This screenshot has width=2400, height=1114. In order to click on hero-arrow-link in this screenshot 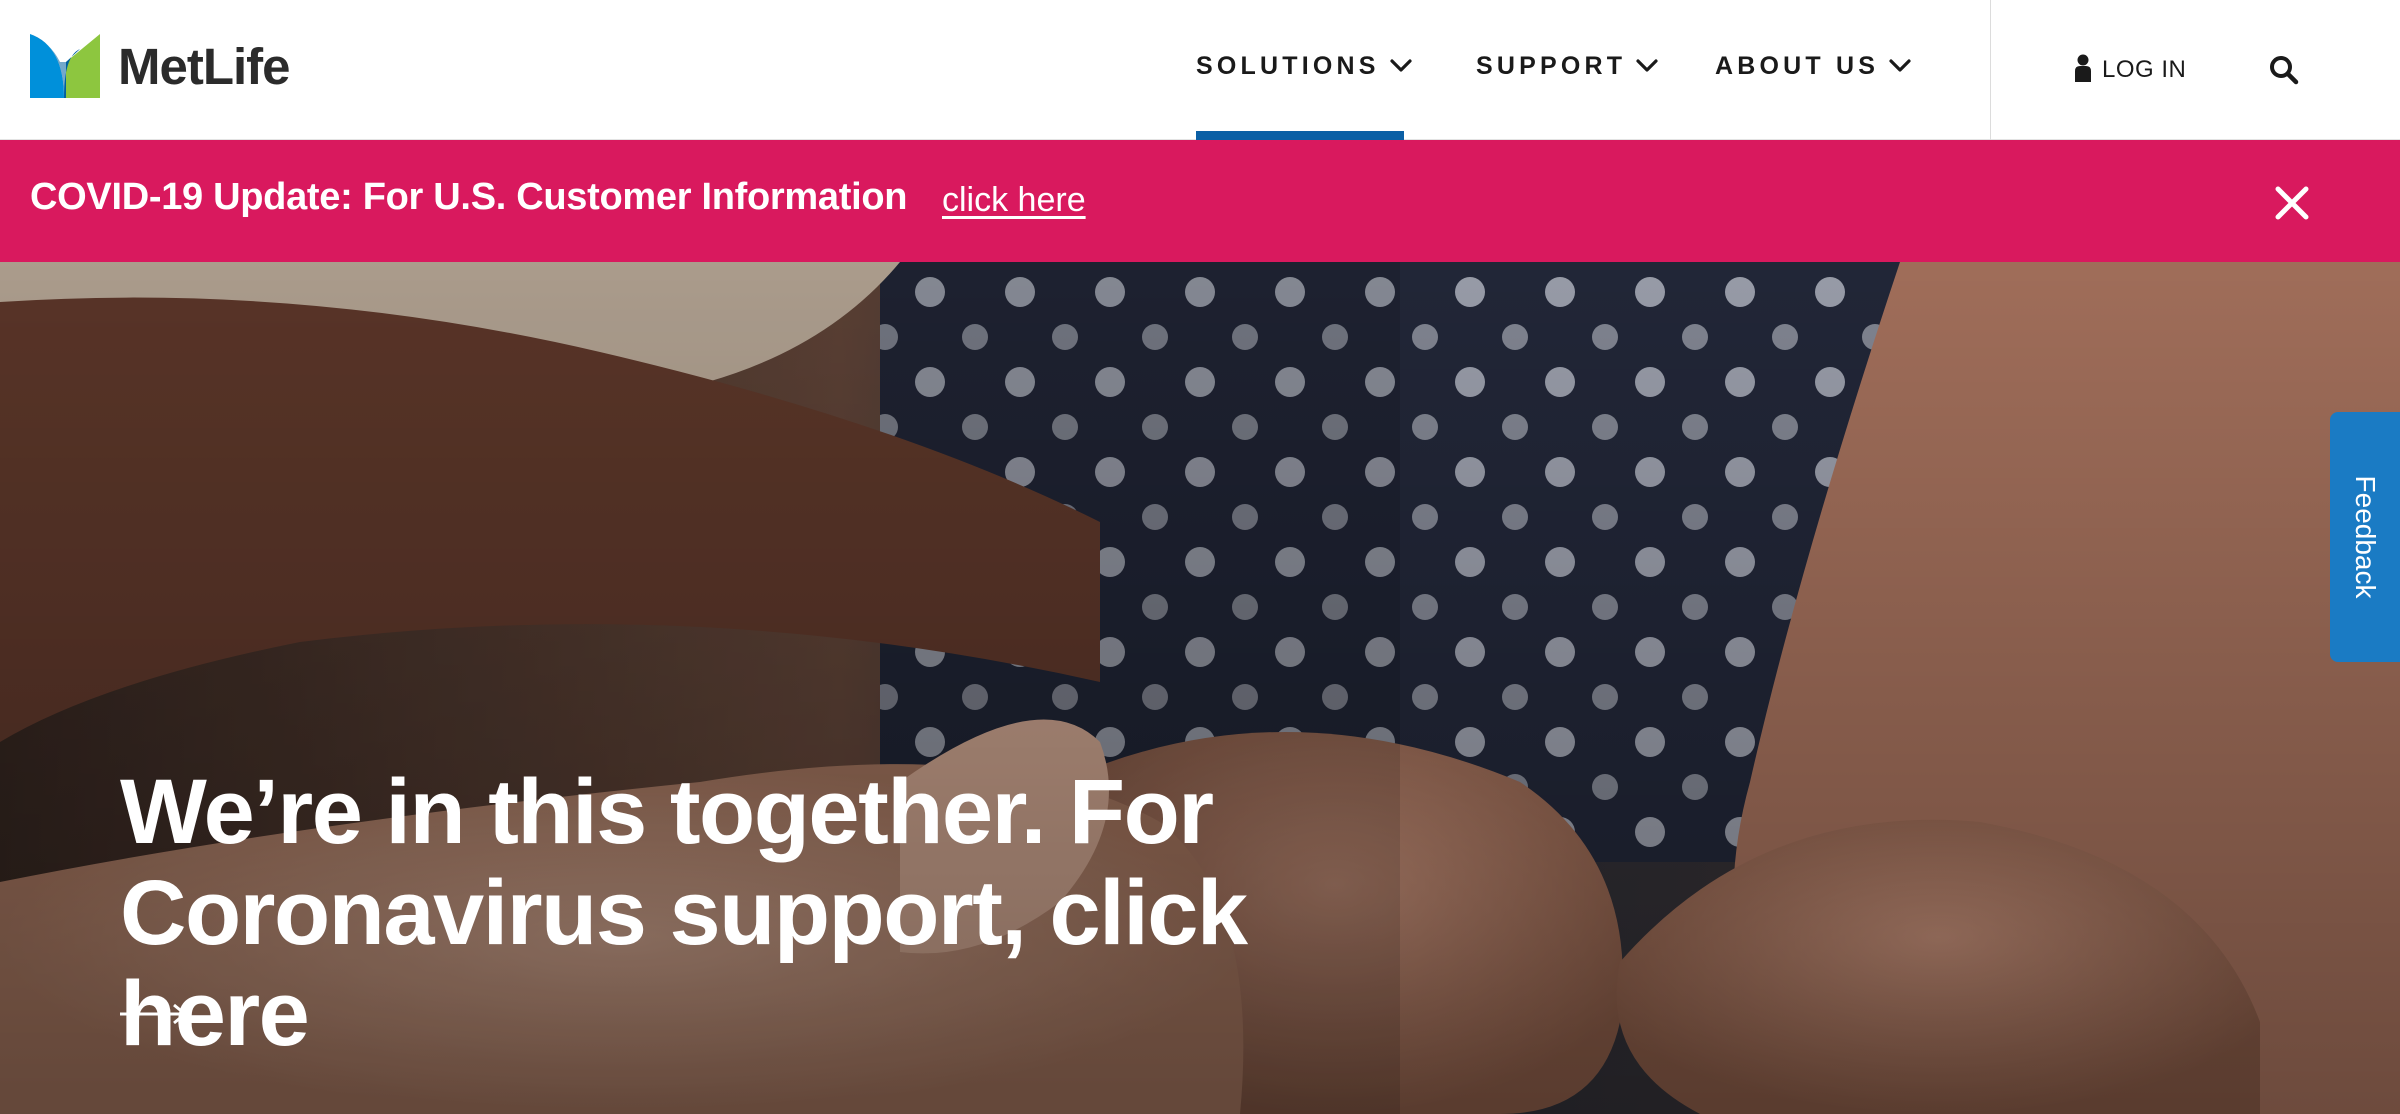, I will do `click(154, 1014)`.